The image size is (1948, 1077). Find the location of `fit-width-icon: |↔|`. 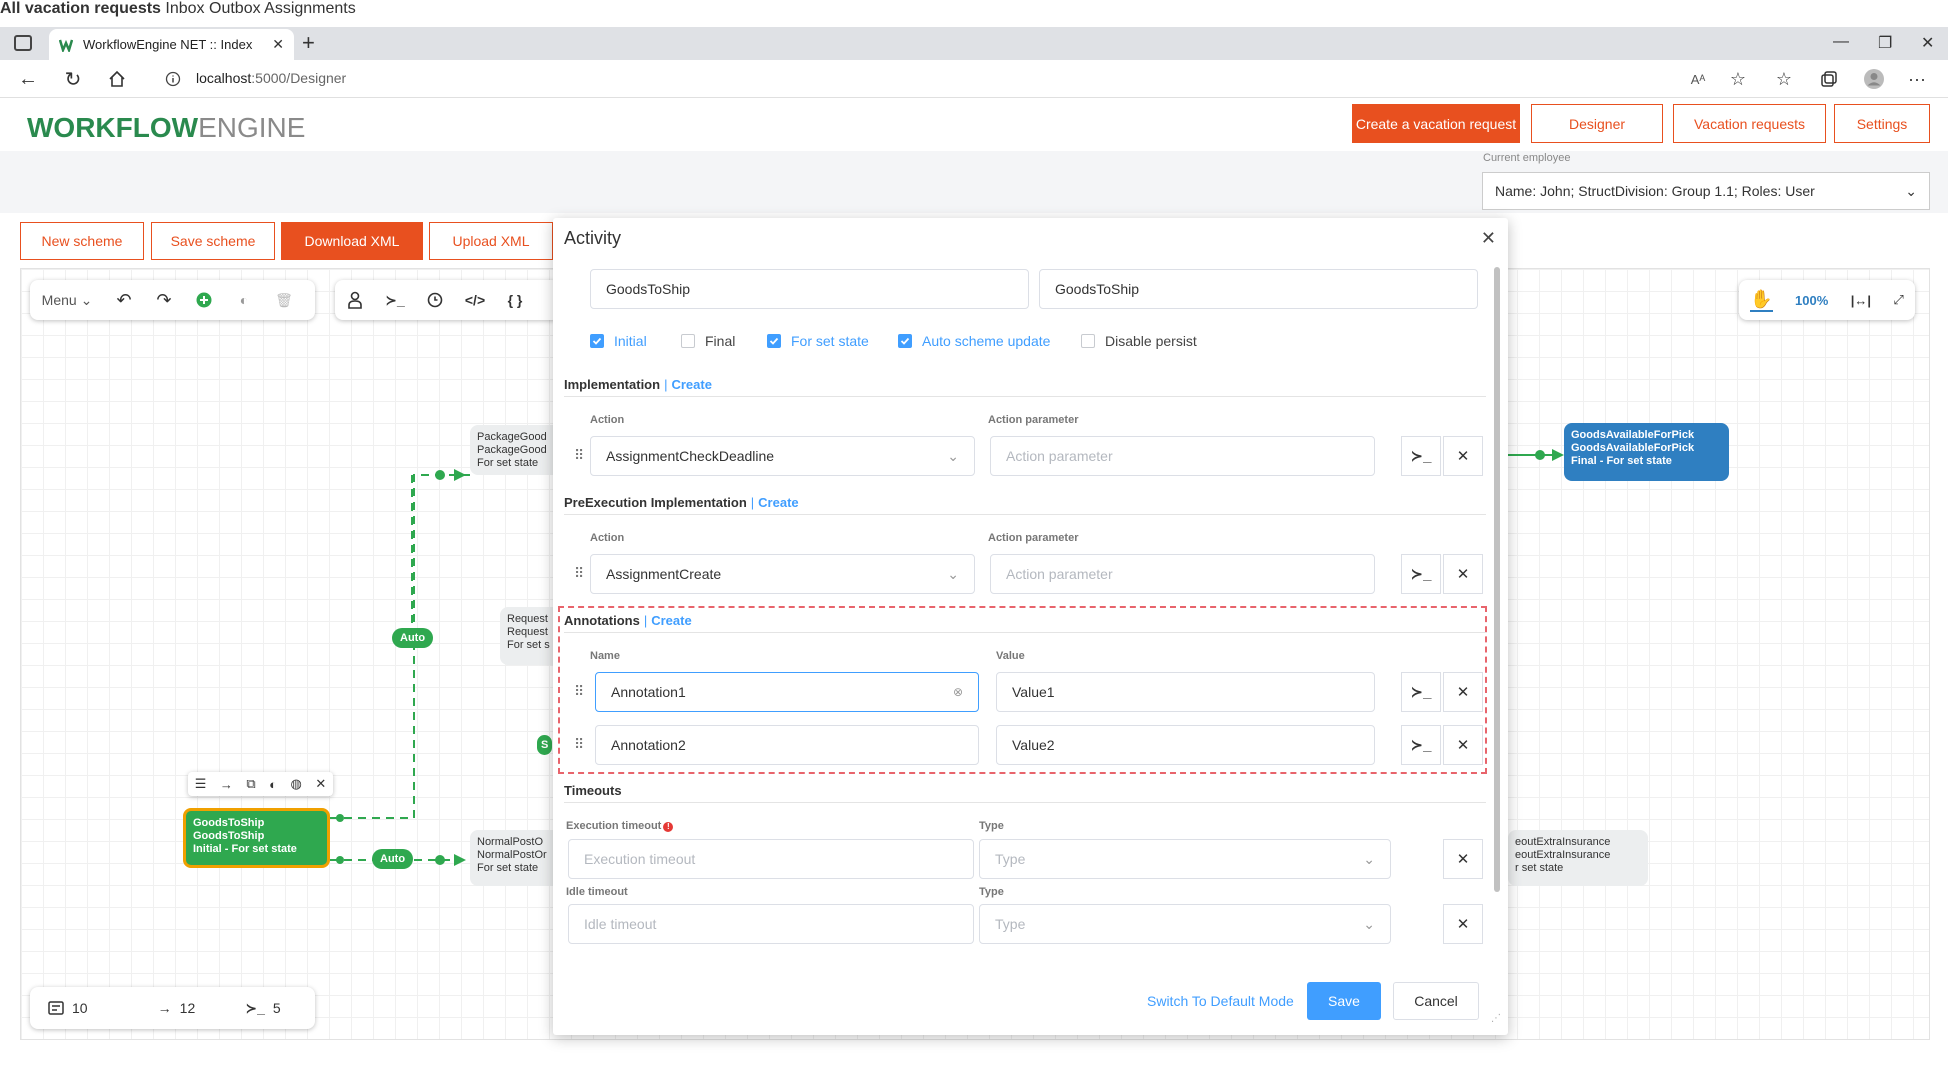

fit-width-icon: |↔| is located at coordinates (1861, 300).